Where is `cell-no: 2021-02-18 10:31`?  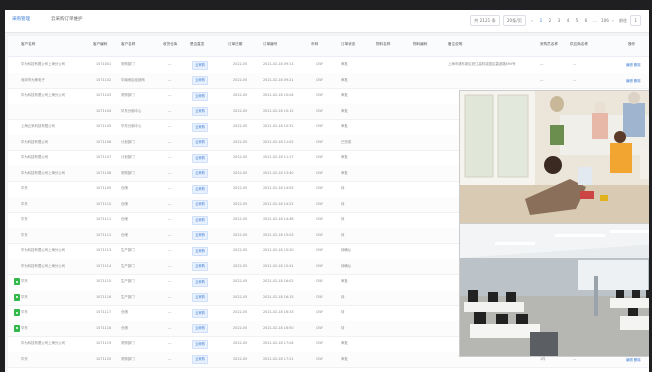
cell-no: 2021-02-18 10:31 is located at coordinates (278, 126).